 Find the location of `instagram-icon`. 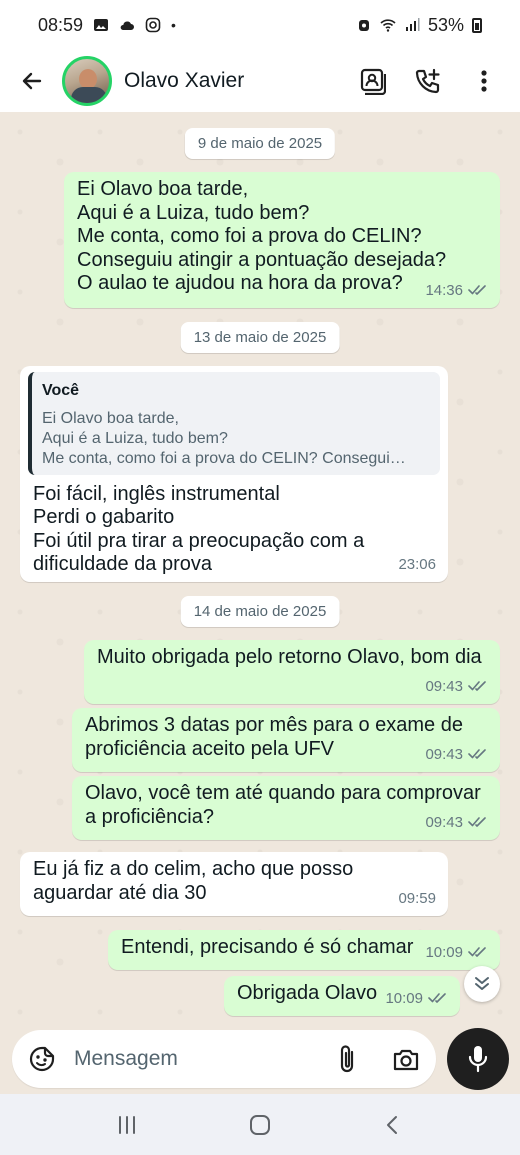

instagram-icon is located at coordinates (153, 25).